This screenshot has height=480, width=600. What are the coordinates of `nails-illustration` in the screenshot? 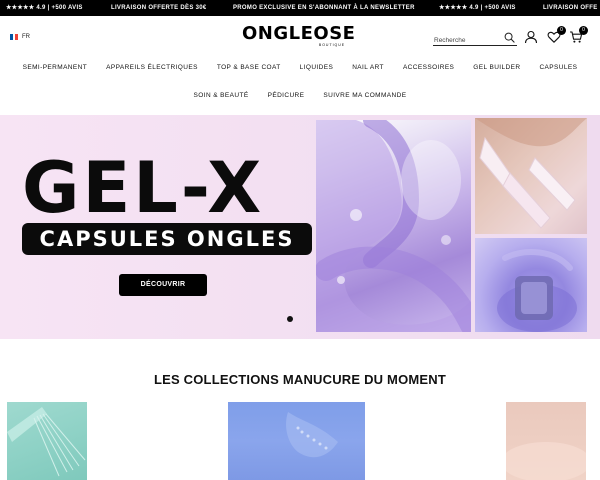 It's located at (531, 176).